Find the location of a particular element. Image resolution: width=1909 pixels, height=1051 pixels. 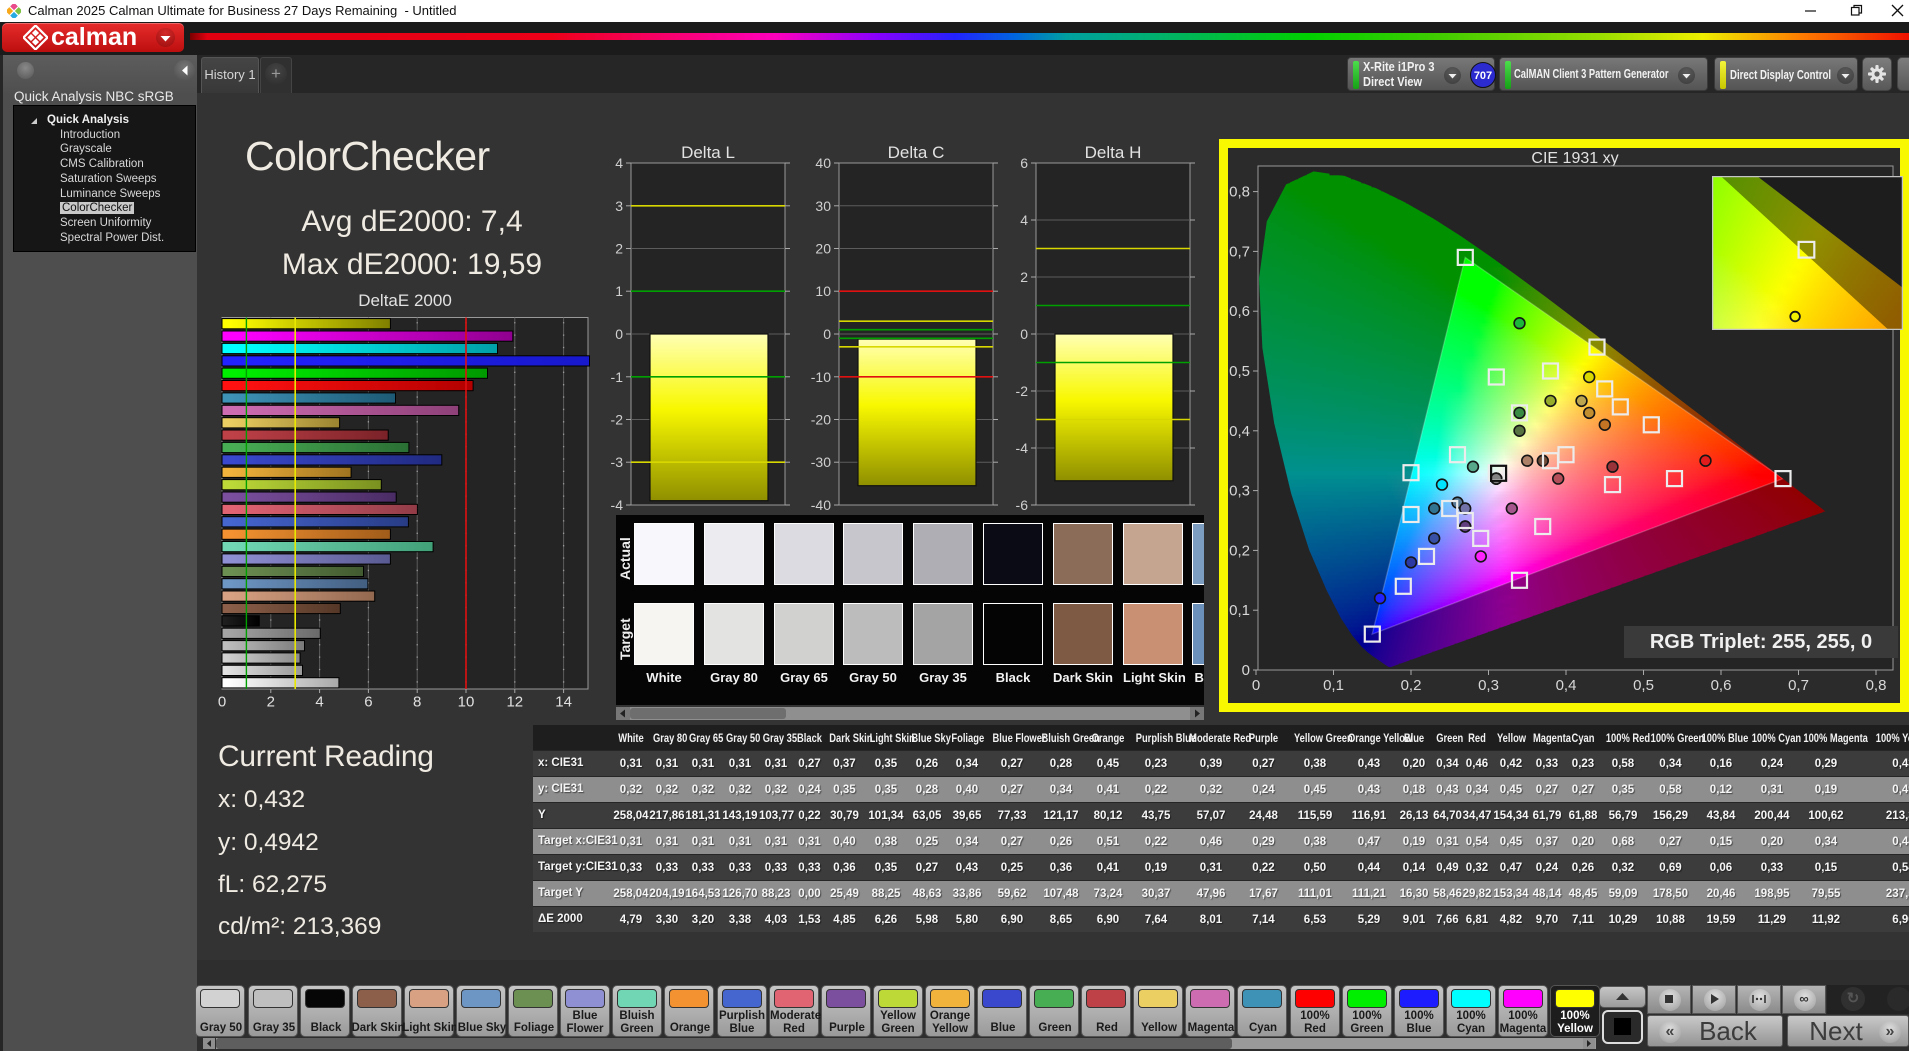

svg-text: -40 is located at coordinates (821, 505).